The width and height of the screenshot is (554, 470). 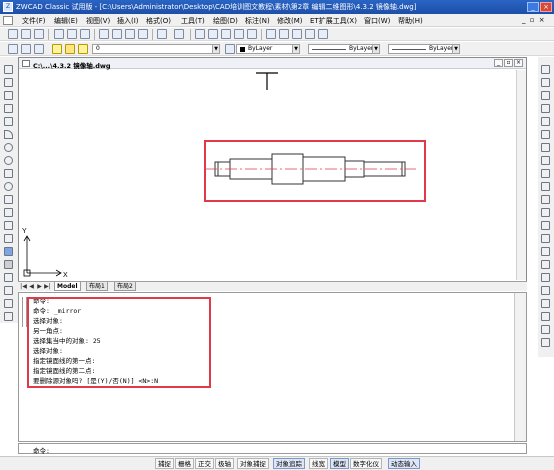 I want to click on rectangle-icon, so click(x=8, y=121).